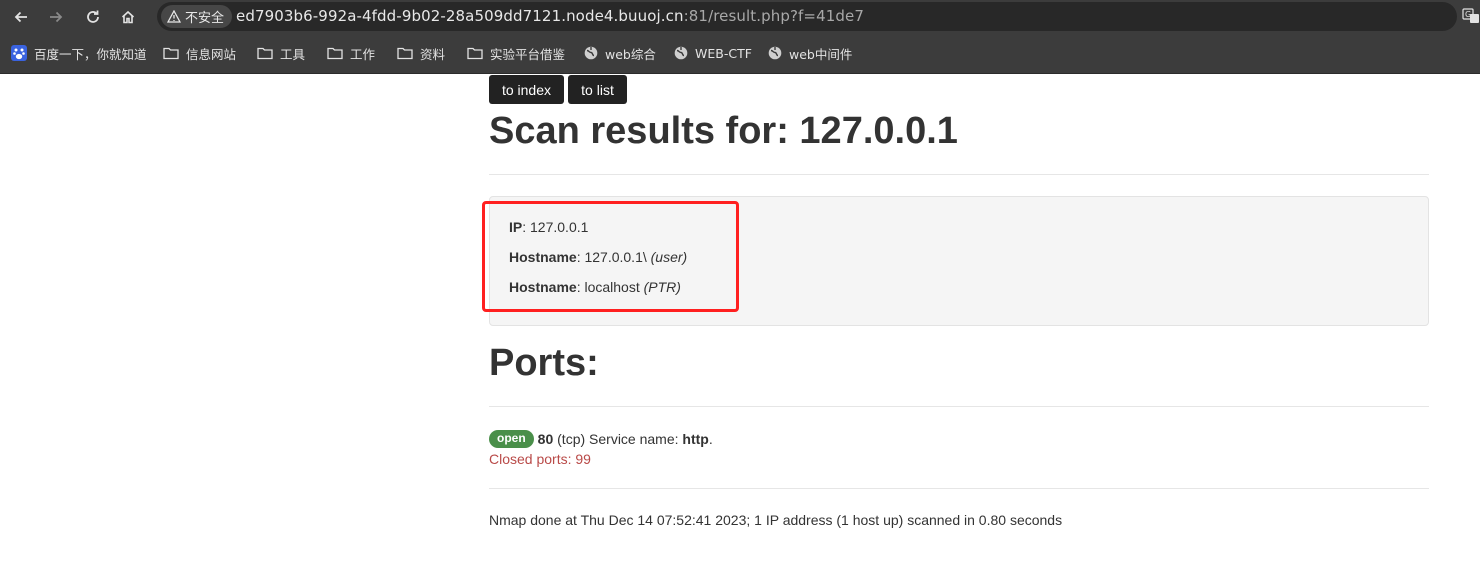 Image resolution: width=1480 pixels, height=582 pixels. Describe the element at coordinates (1471, 16) in the screenshot. I see `translate-icon: G` at that location.